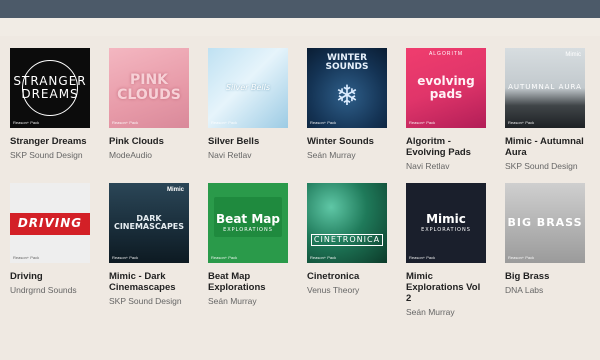 The height and width of the screenshot is (360, 600). I want to click on cover-title: AUTUMNAL AURA, so click(545, 87).